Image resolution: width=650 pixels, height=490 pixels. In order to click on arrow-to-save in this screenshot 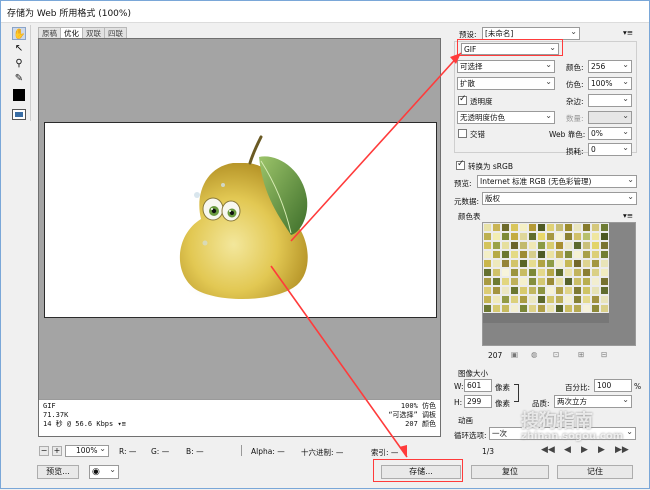, I will do `click(339, 361)`.